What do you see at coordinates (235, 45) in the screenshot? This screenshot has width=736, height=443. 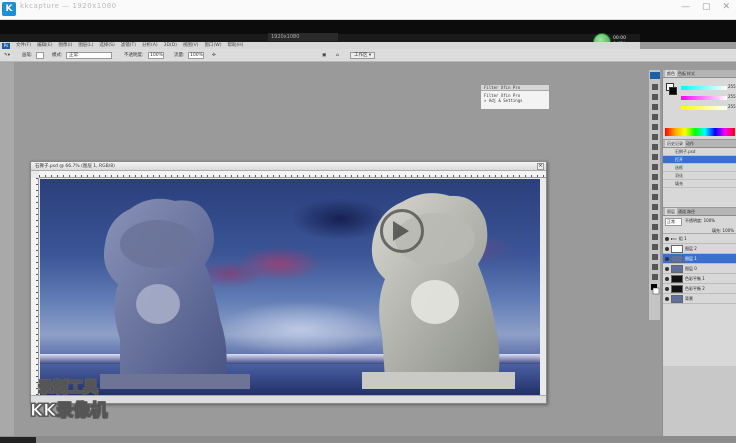 I see `menu-item-help: 帮助(H)` at bounding box center [235, 45].